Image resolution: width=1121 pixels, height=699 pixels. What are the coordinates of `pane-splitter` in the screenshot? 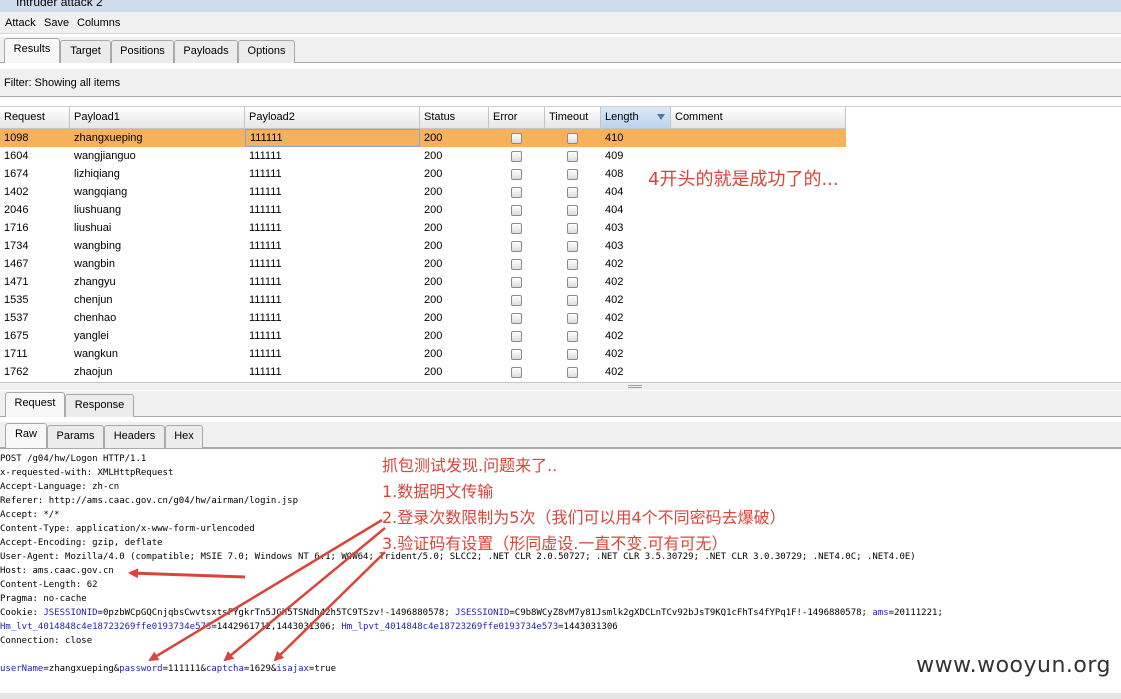 It's located at (560, 386).